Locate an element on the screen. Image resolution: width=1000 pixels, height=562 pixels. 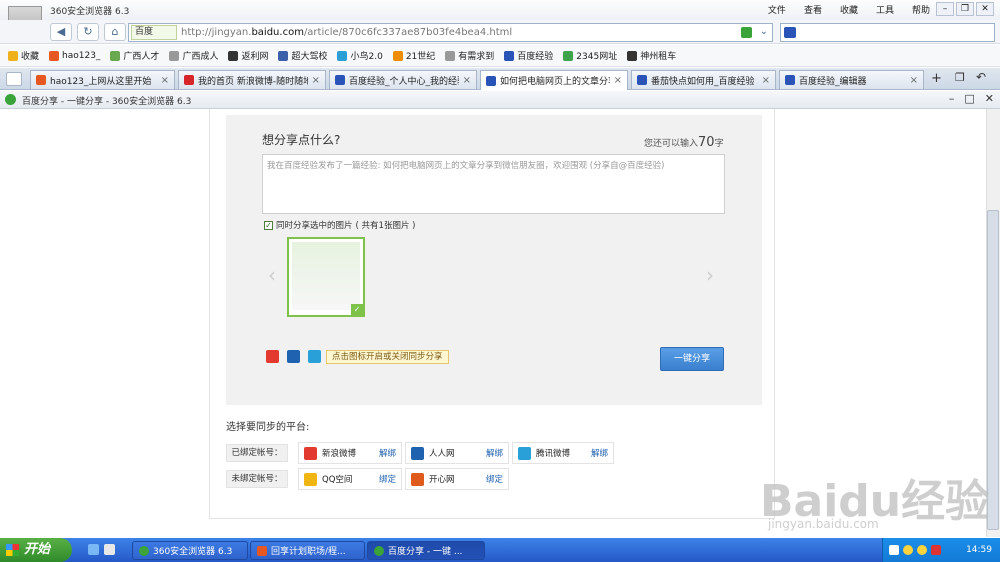
account-name: 人人网 is located at coordinates (442, 454).